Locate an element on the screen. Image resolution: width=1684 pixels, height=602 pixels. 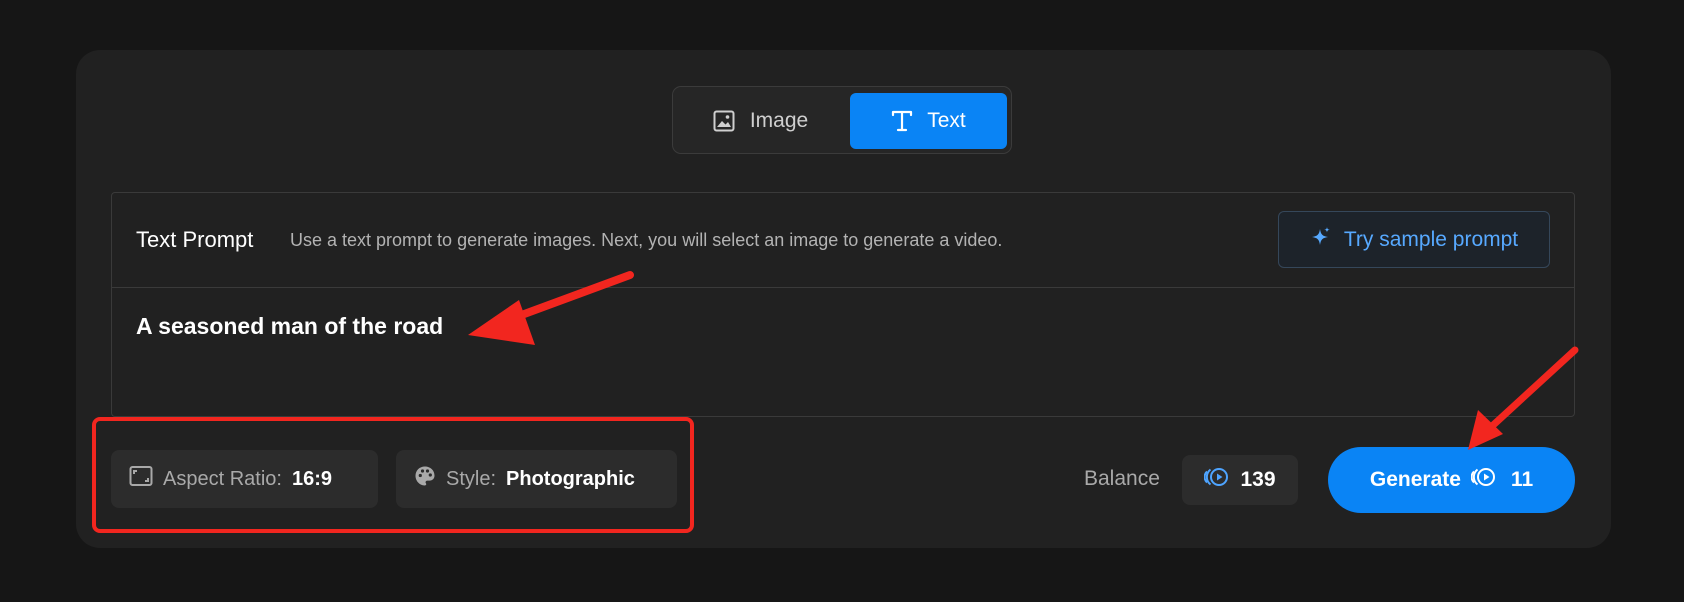
style-value: Photographic is located at coordinates (570, 478).